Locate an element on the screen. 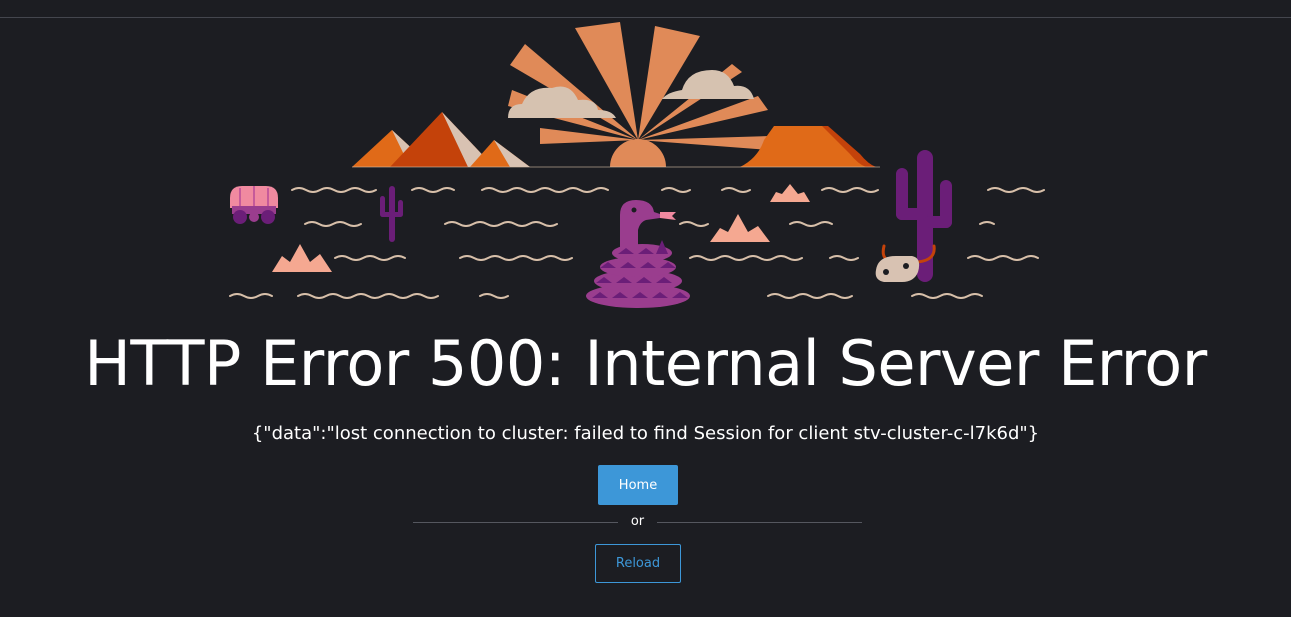 The width and height of the screenshot is (1291, 617). cactus-icon is located at coordinates (391, 214).